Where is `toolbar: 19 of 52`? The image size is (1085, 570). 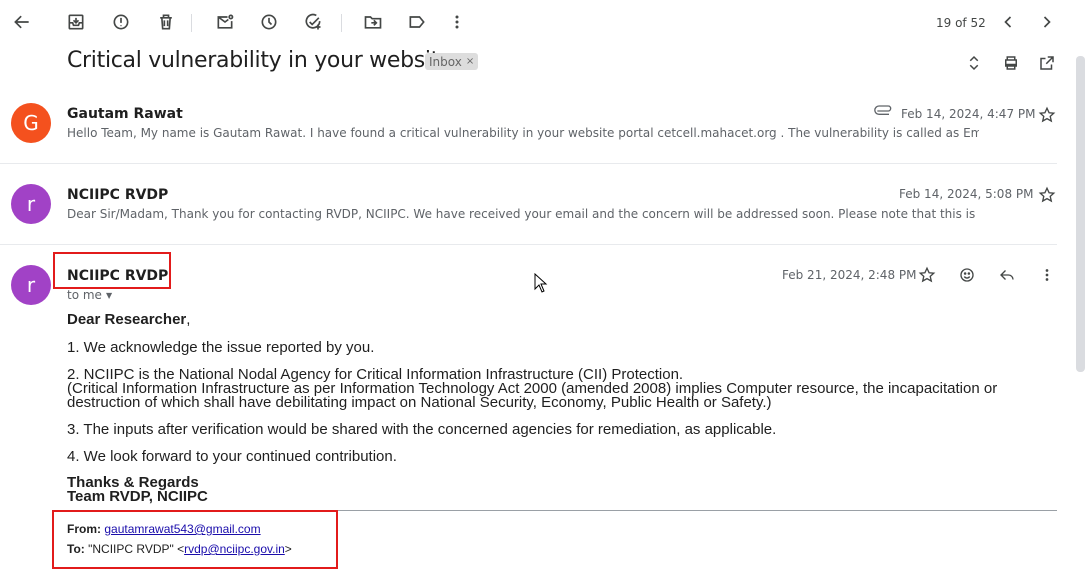
toolbar: 19 of 52 is located at coordinates (542, 23).